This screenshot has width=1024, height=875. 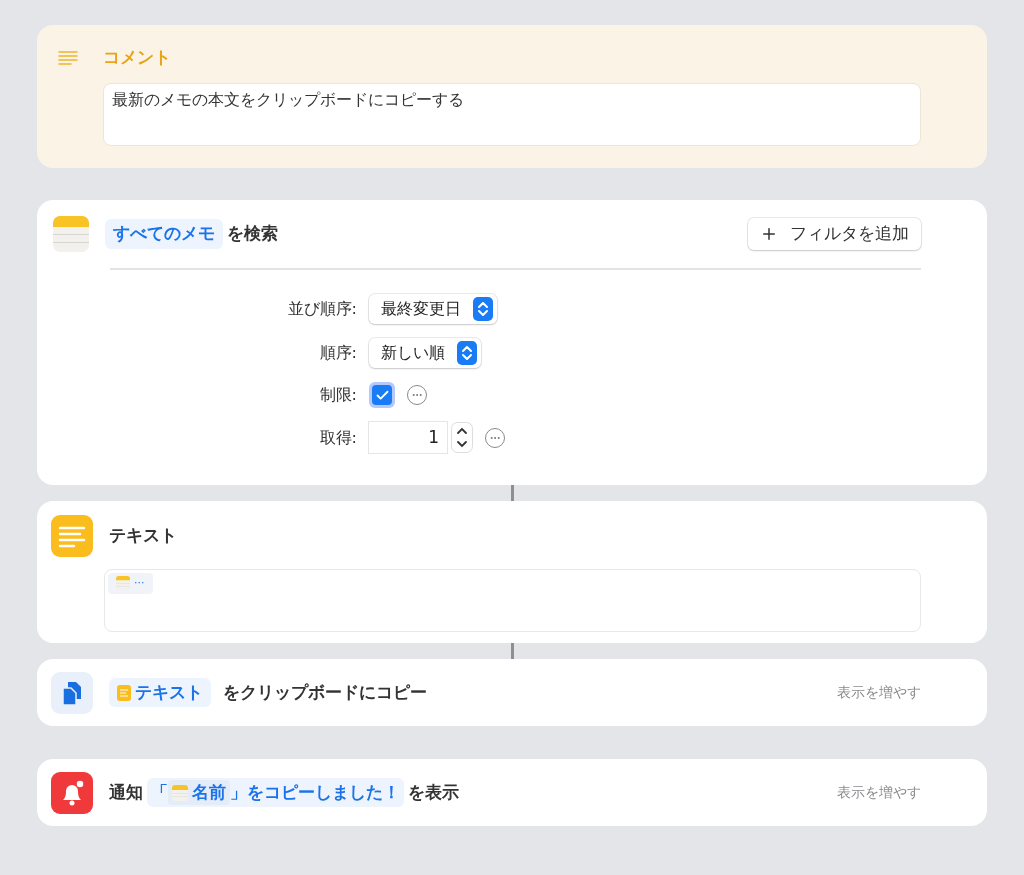 What do you see at coordinates (338, 353) in the screenshot?
I see `option-label: 順序:` at bounding box center [338, 353].